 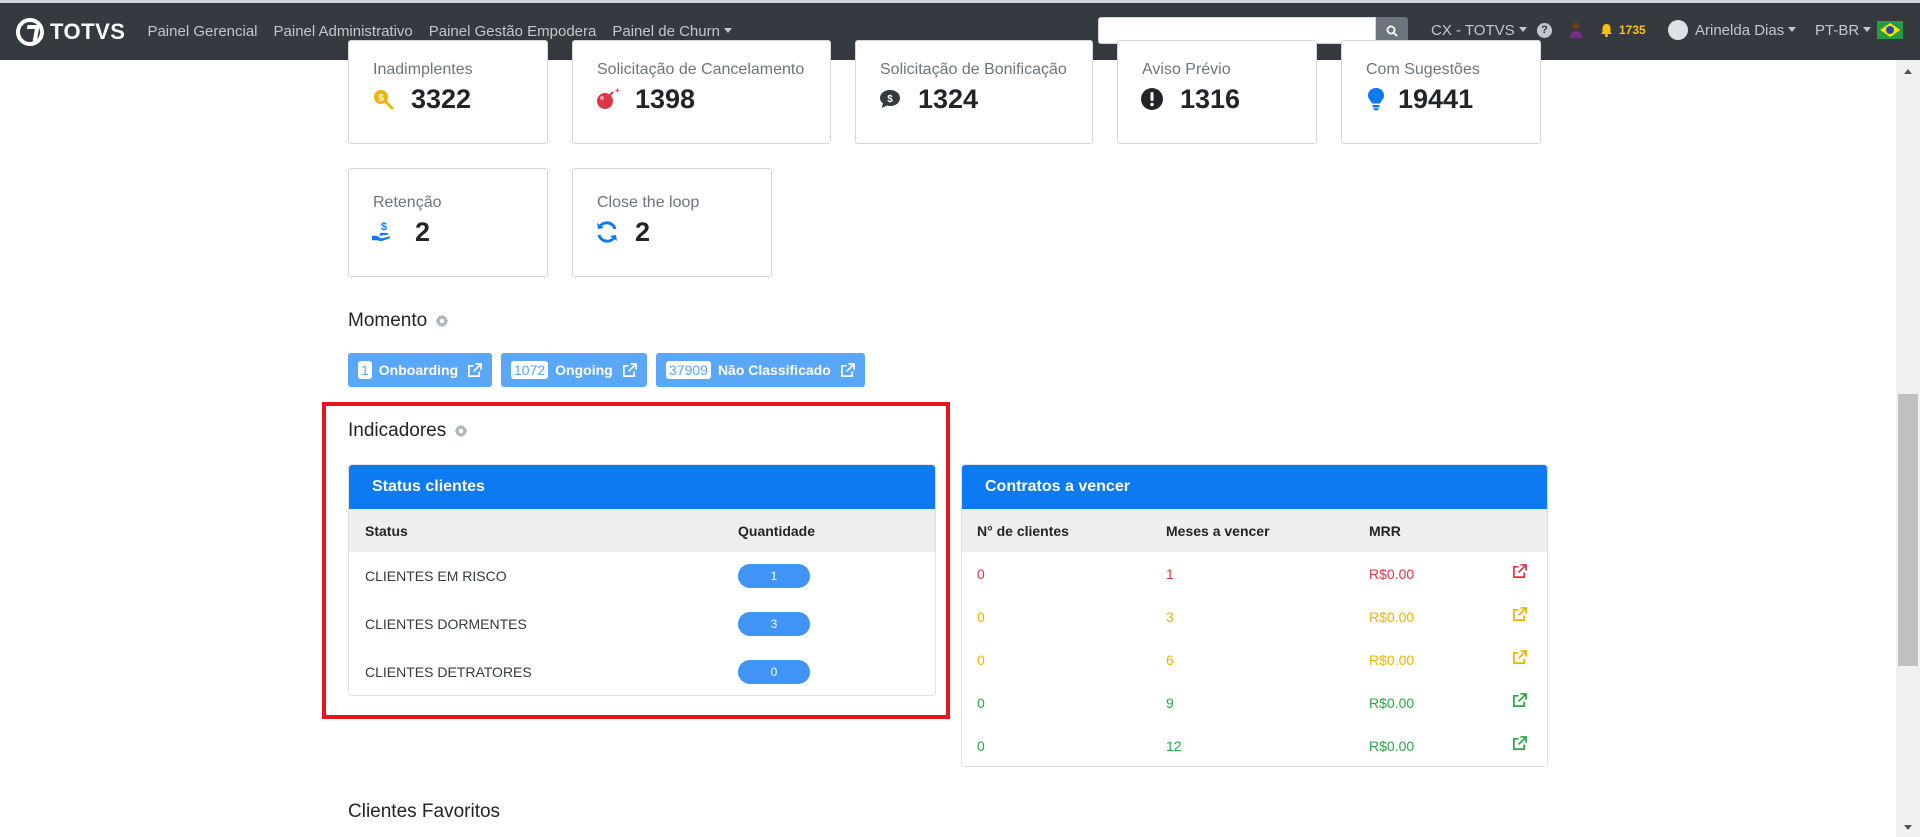 What do you see at coordinates (1544, 30) in the screenshot?
I see `help-icon: ?` at bounding box center [1544, 30].